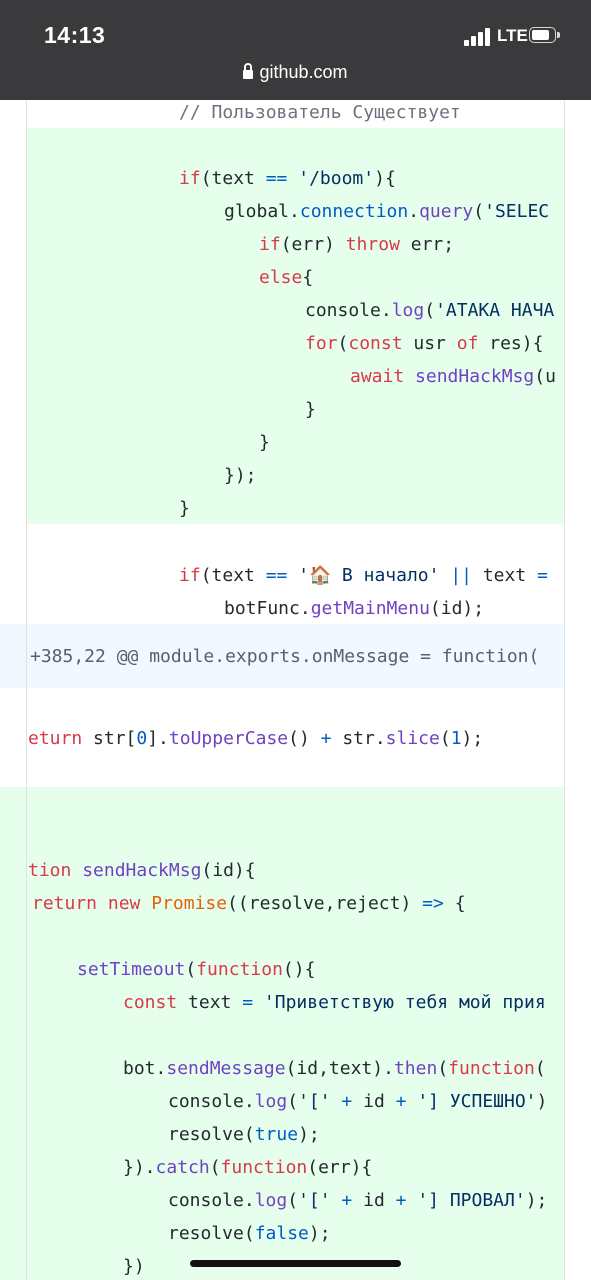 This screenshot has width=591, height=1280. I want to click on code-line: global.connection.query('SELEC, so click(387, 211).